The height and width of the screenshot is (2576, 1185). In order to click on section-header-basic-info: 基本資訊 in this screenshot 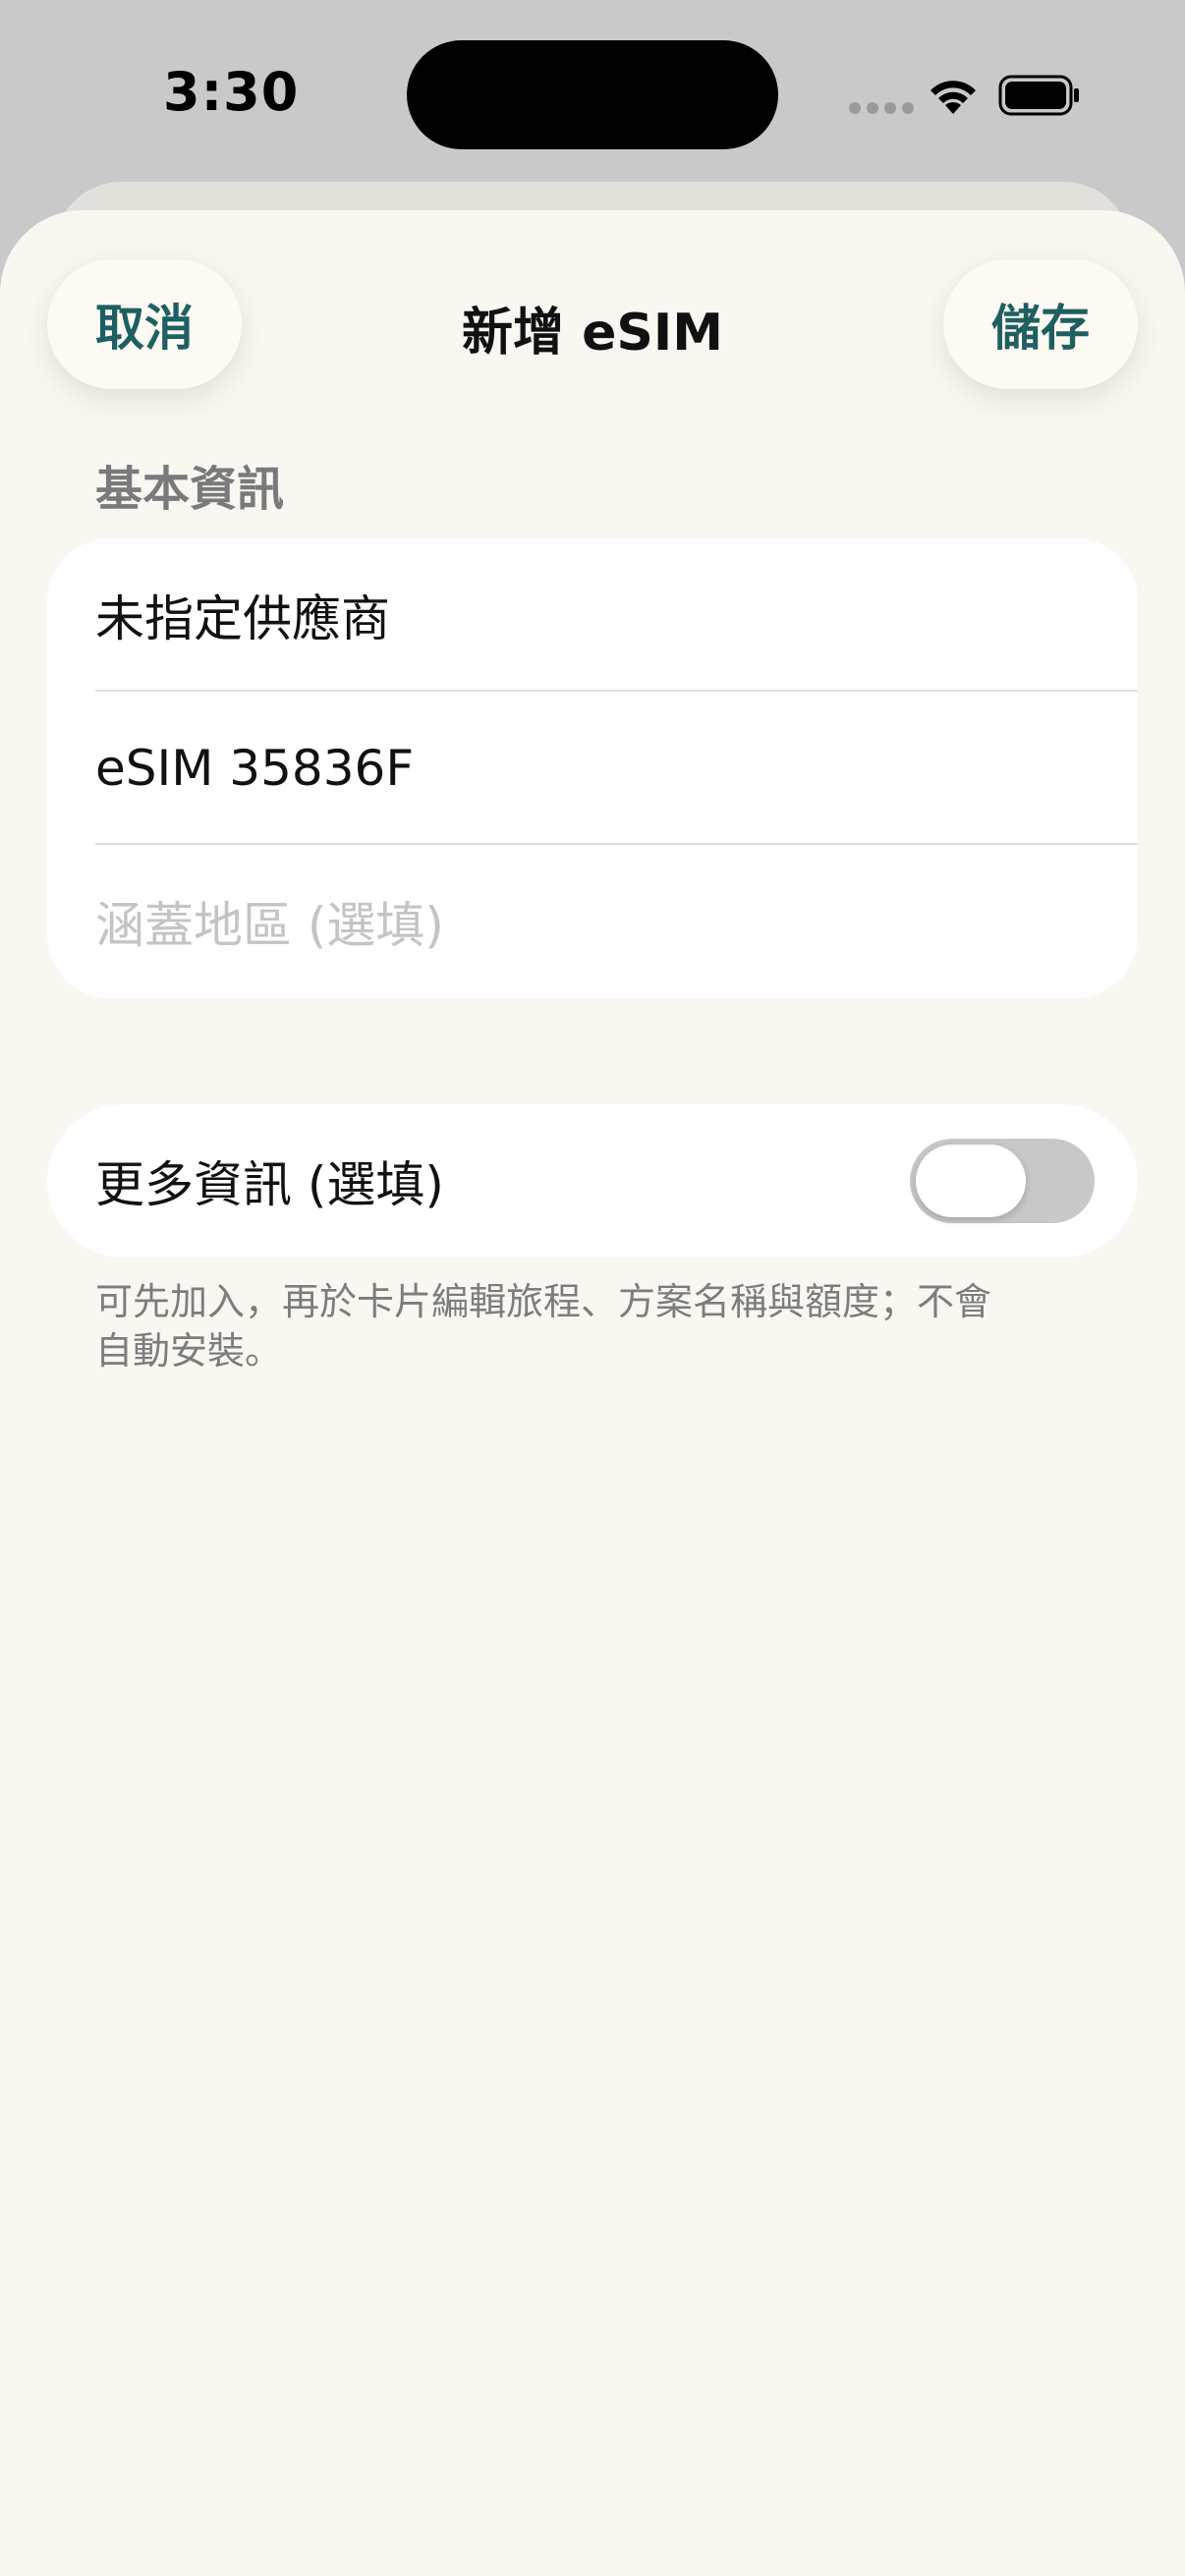, I will do `click(190, 489)`.